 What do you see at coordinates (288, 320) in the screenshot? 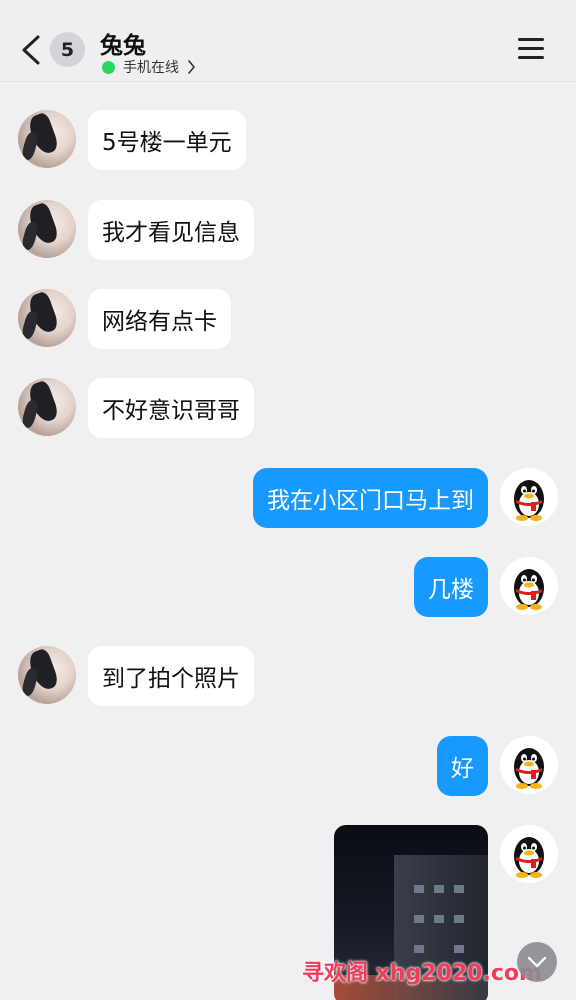
I see `message-row: 网络有点卡` at bounding box center [288, 320].